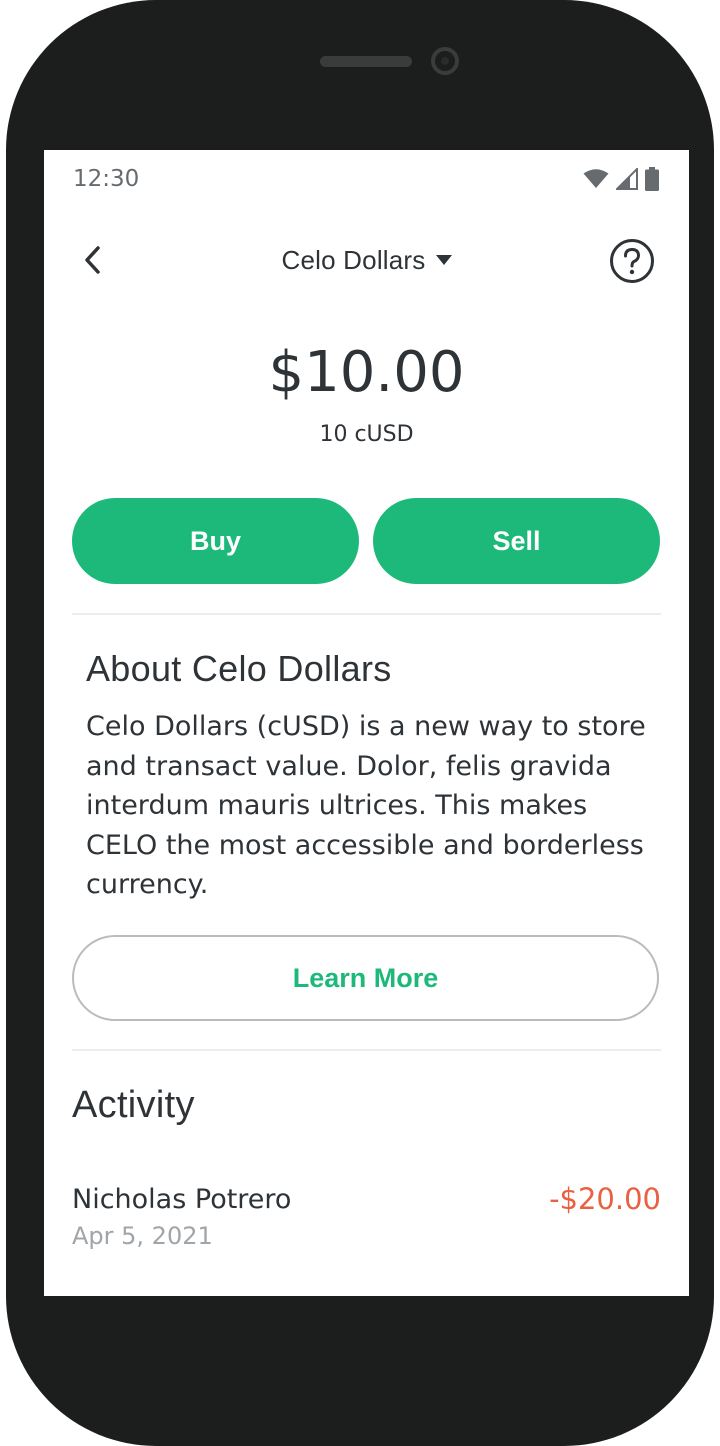 Image resolution: width=720 pixels, height=1446 pixels. Describe the element at coordinates (605, 1199) in the screenshot. I see `activity-amount: -$20.00` at that location.